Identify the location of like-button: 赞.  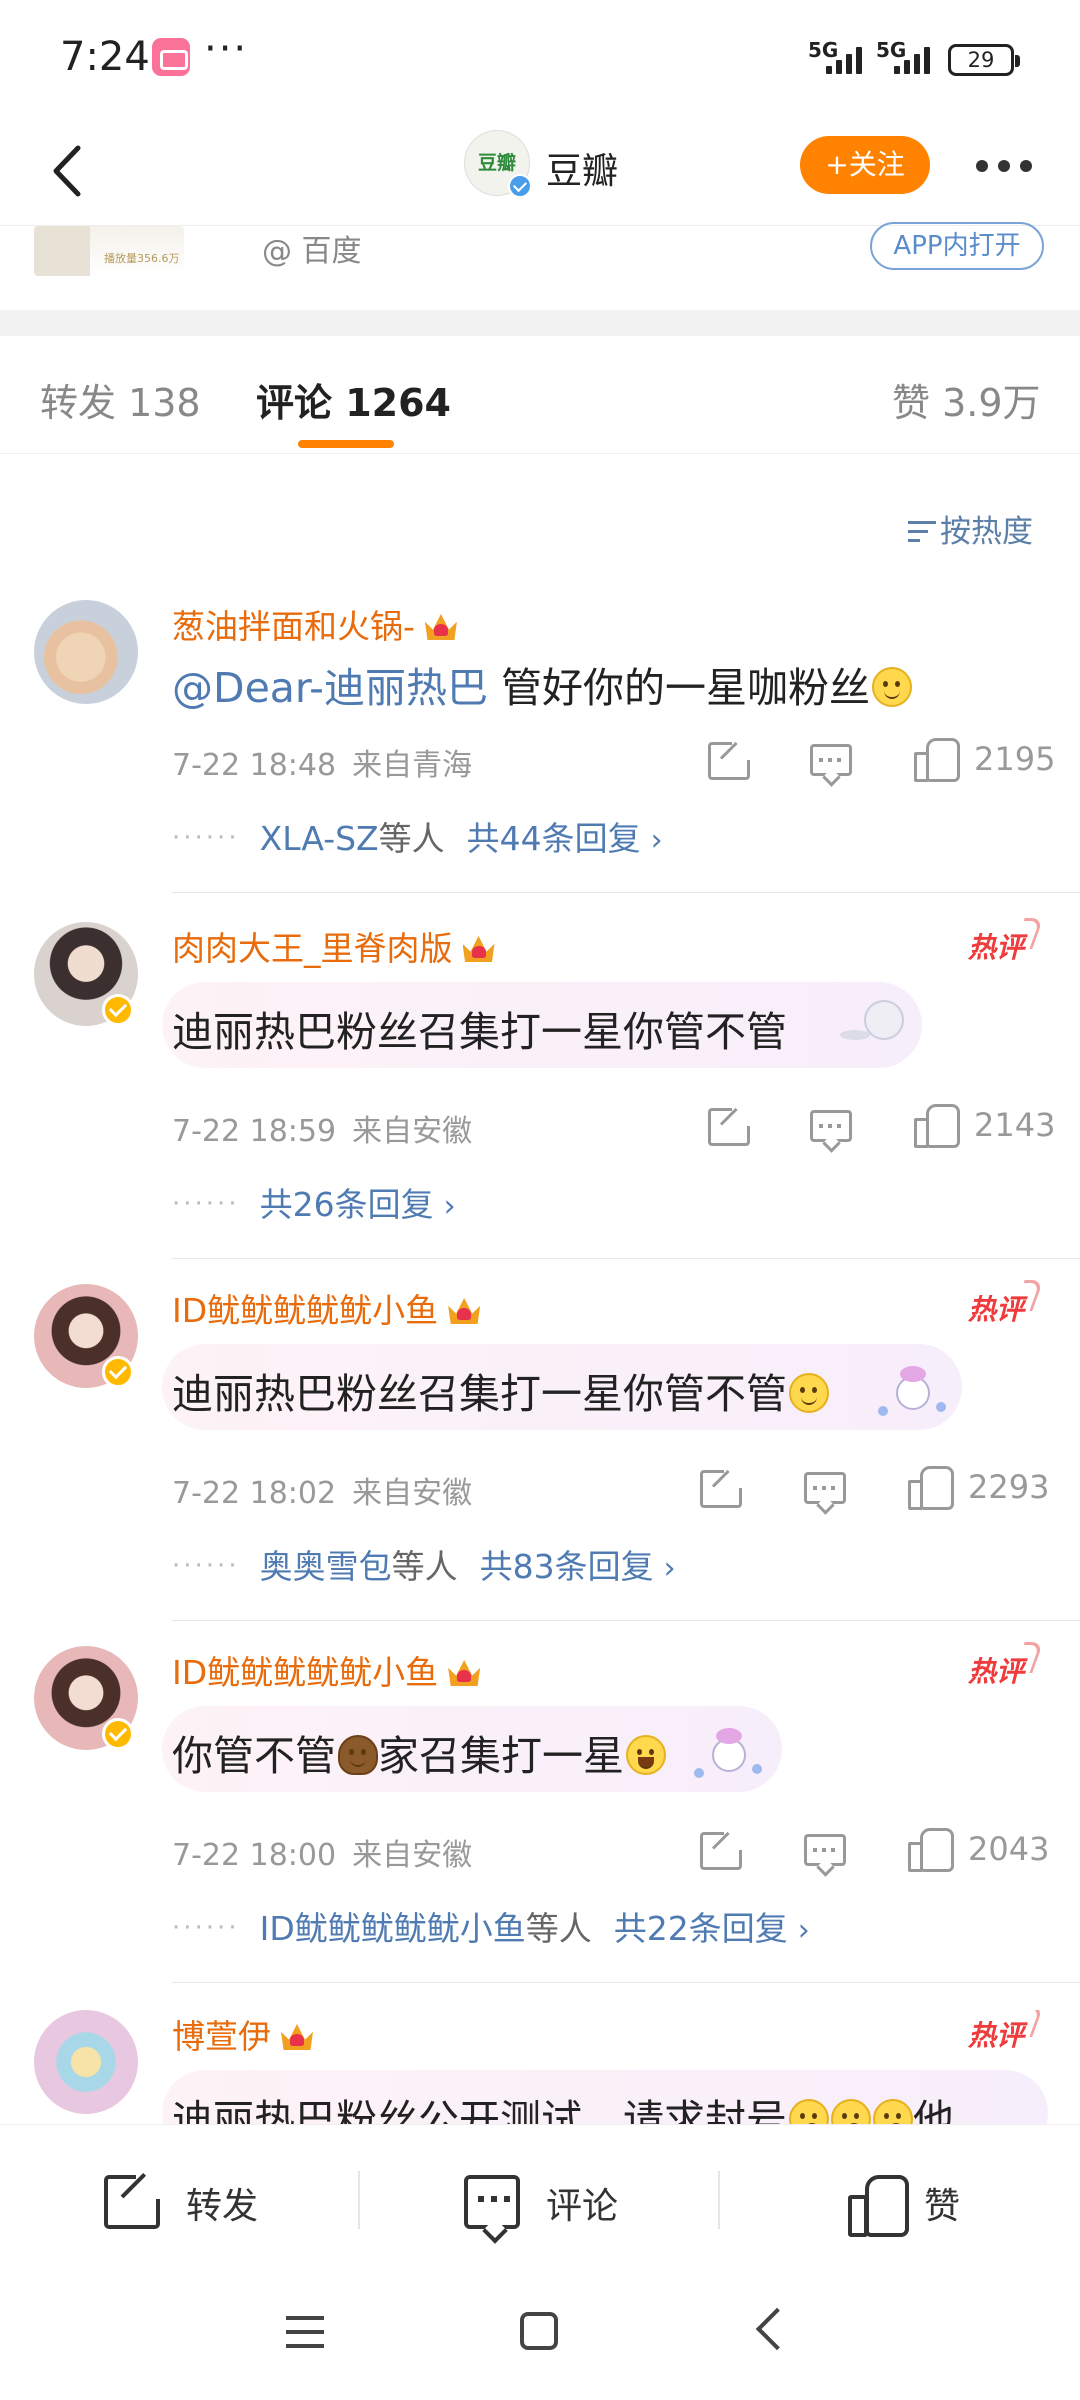
(900, 2200).